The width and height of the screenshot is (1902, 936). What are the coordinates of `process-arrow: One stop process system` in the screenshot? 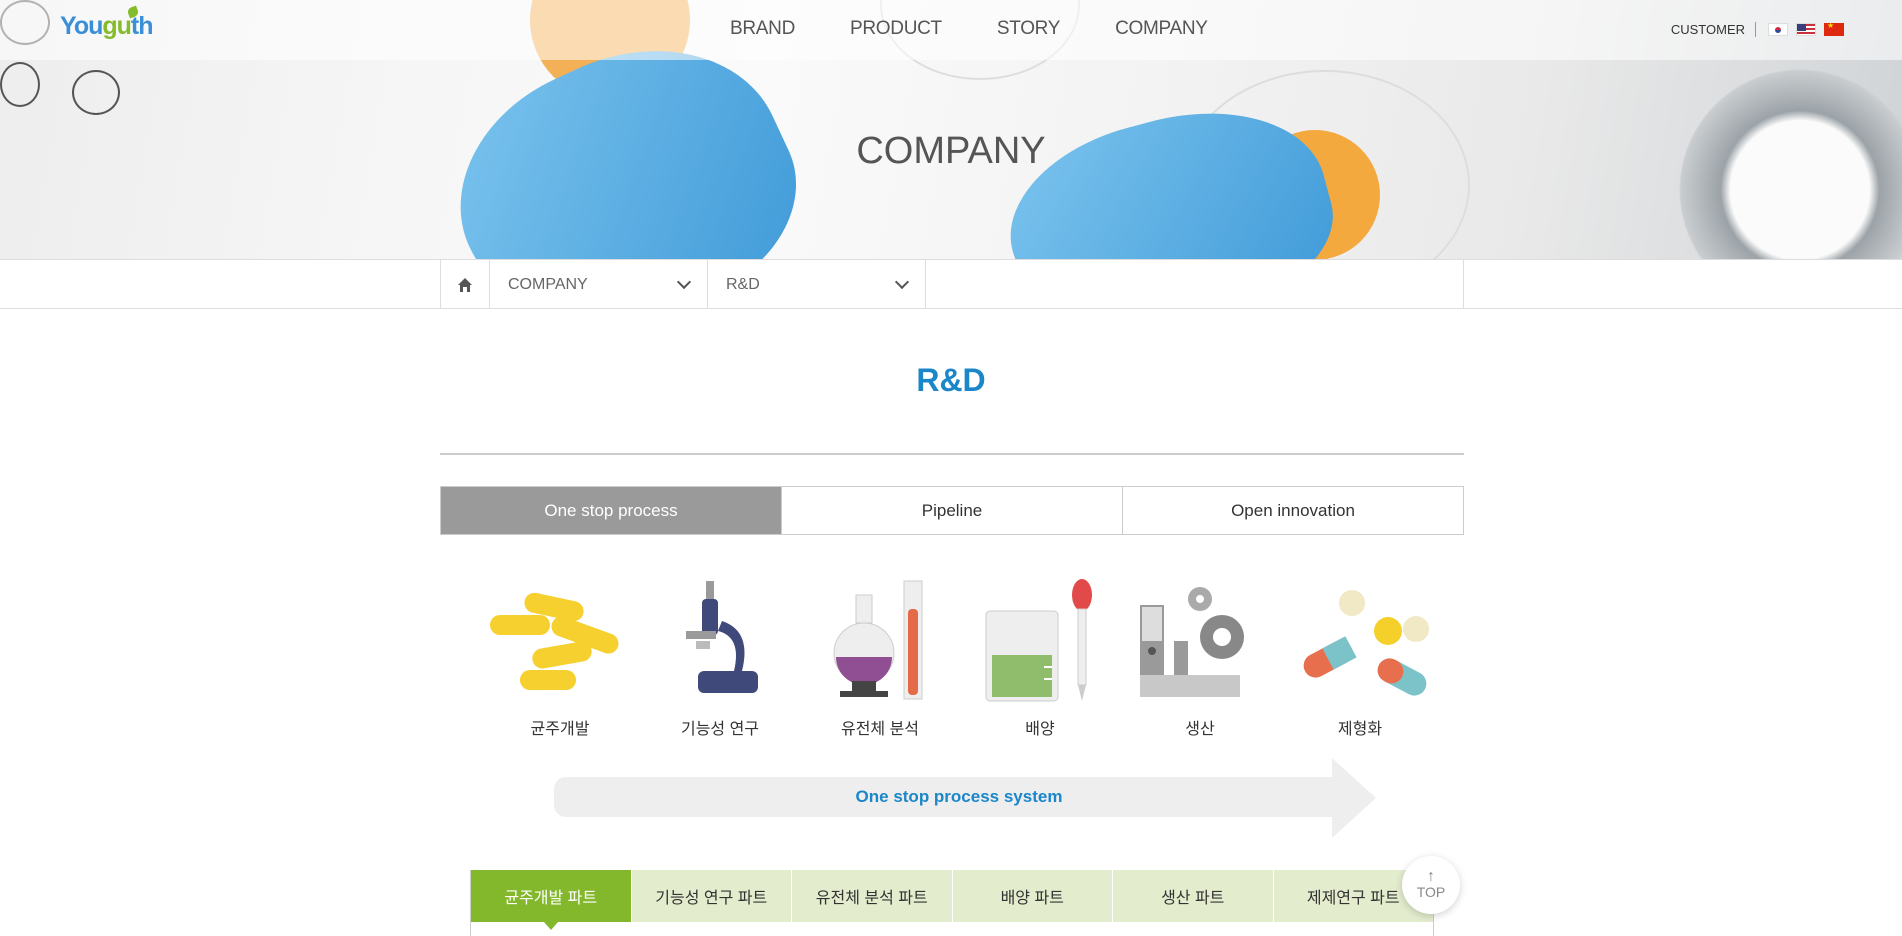 It's located at (965, 798).